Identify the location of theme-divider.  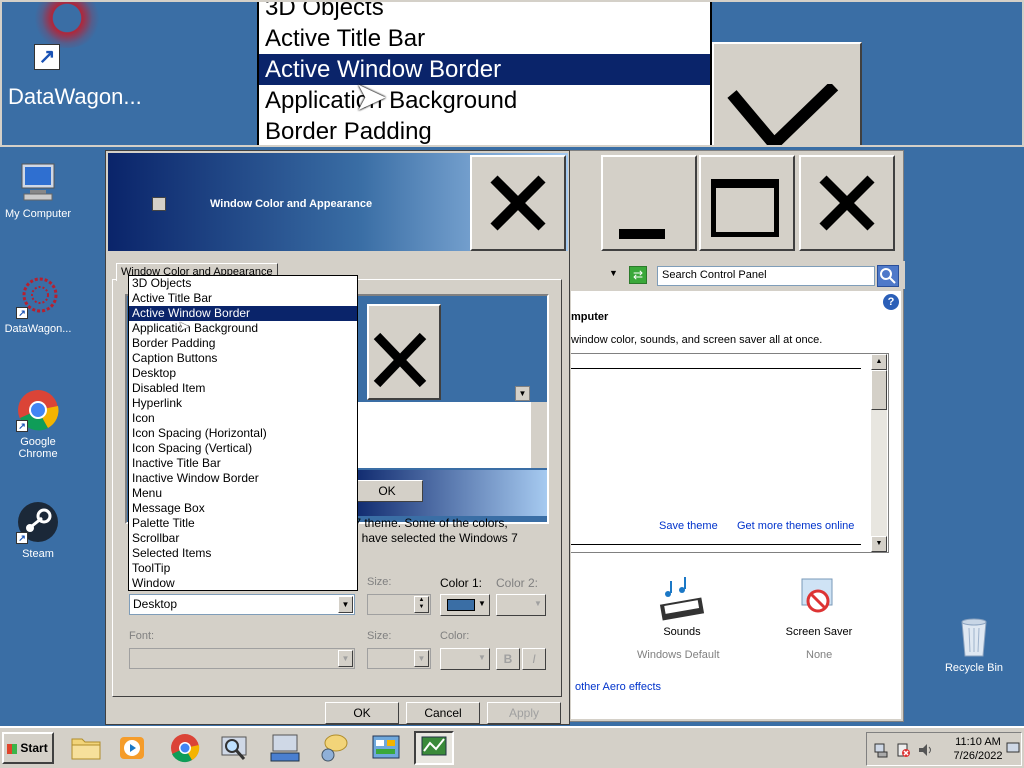
(716, 544).